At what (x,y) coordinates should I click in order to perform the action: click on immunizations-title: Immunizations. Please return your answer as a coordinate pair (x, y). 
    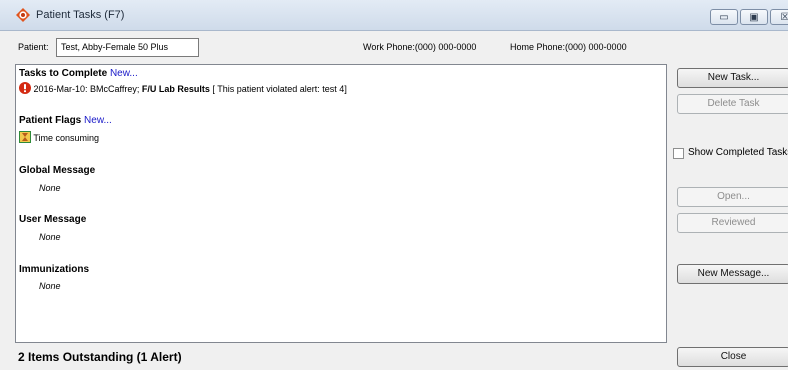
    Looking at the image, I should click on (54, 269).